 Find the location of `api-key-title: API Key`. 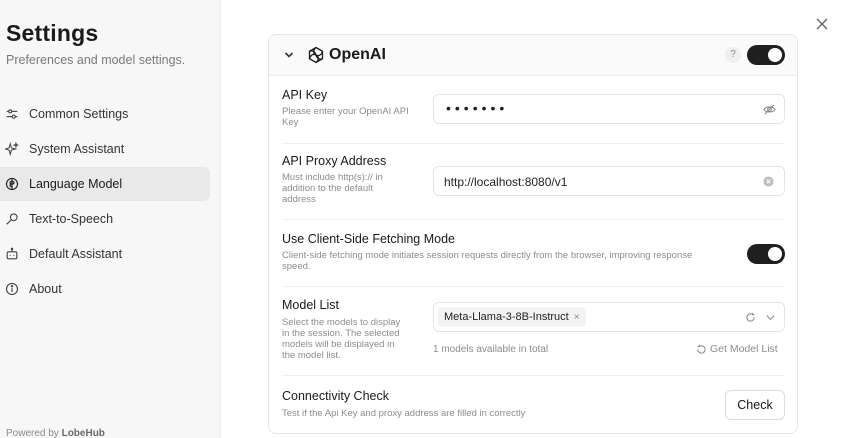

api-key-title: API Key is located at coordinates (305, 95).